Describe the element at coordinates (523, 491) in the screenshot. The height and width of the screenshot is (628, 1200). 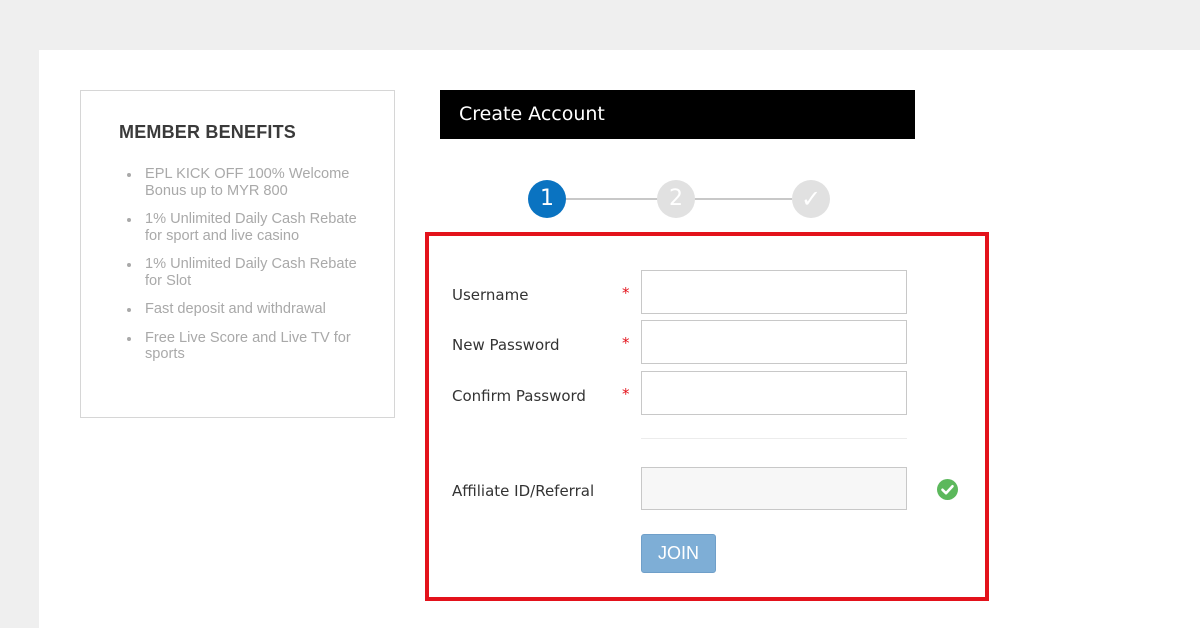
I see `affiliate-label: Affiliate ID/Referral` at that location.